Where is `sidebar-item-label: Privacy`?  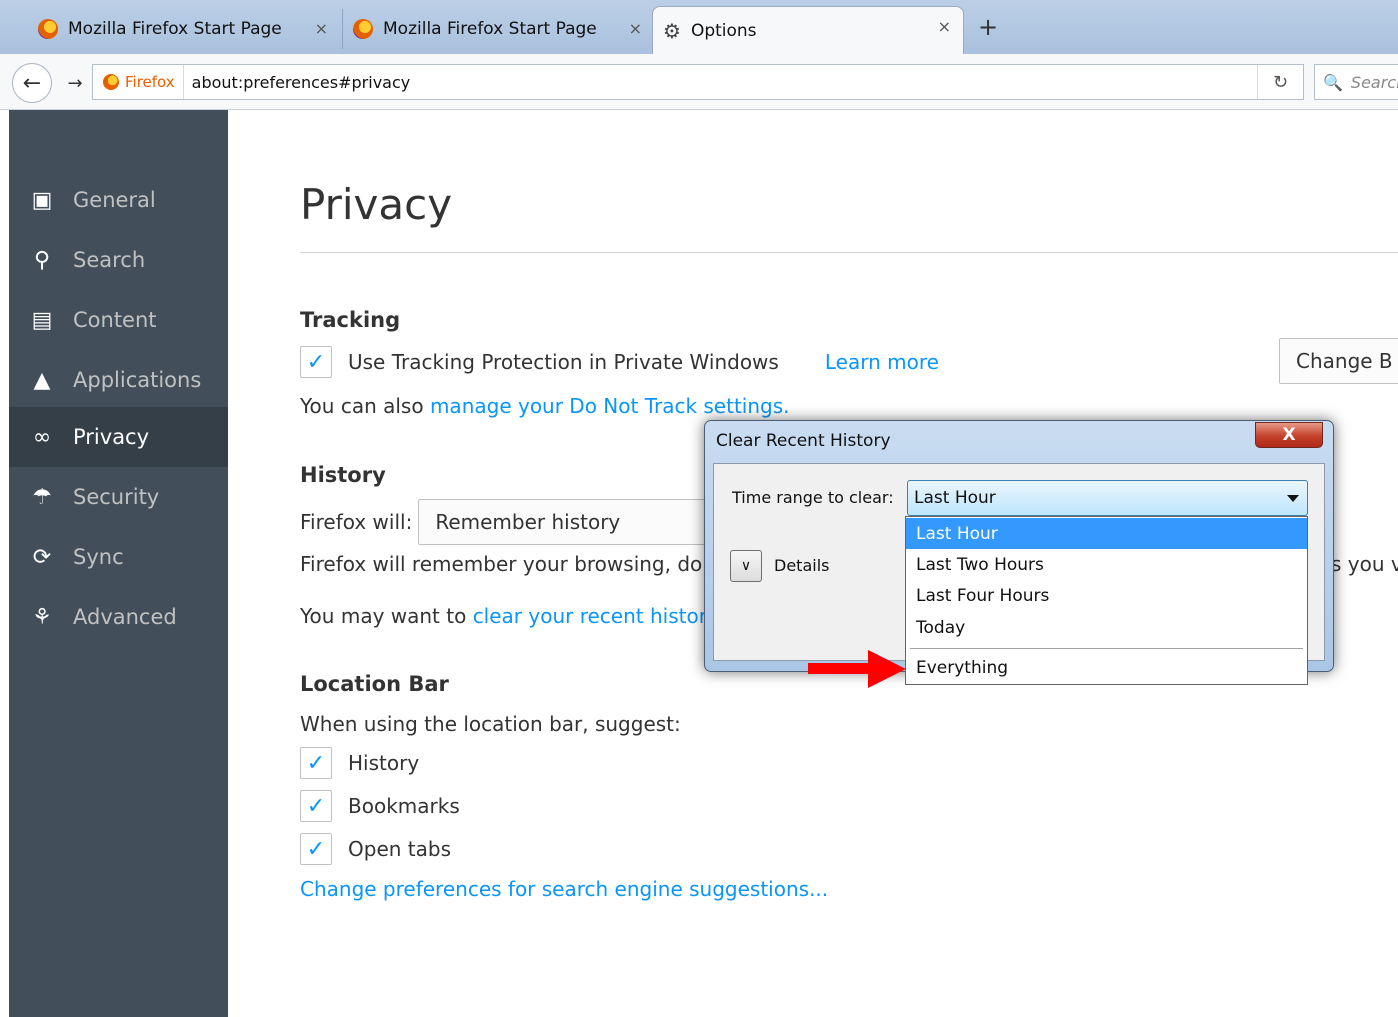 sidebar-item-label: Privacy is located at coordinates (111, 437).